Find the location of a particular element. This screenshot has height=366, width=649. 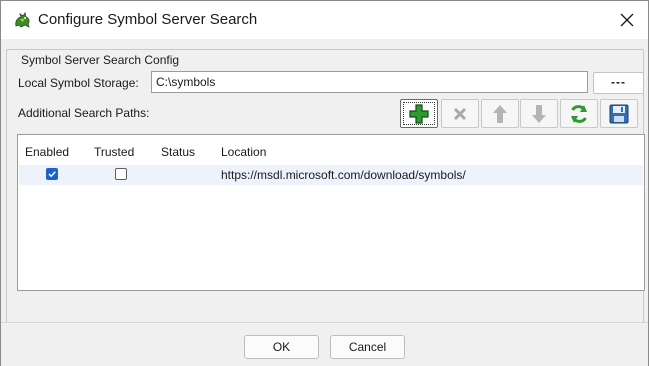

checkmark-icon is located at coordinates (52, 174).